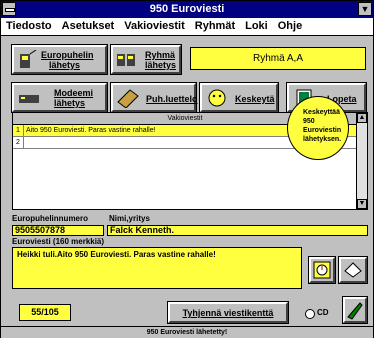 This screenshot has height=338, width=374. I want to click on title-bar: 950 Euroviesti ▼, so click(187, 9).